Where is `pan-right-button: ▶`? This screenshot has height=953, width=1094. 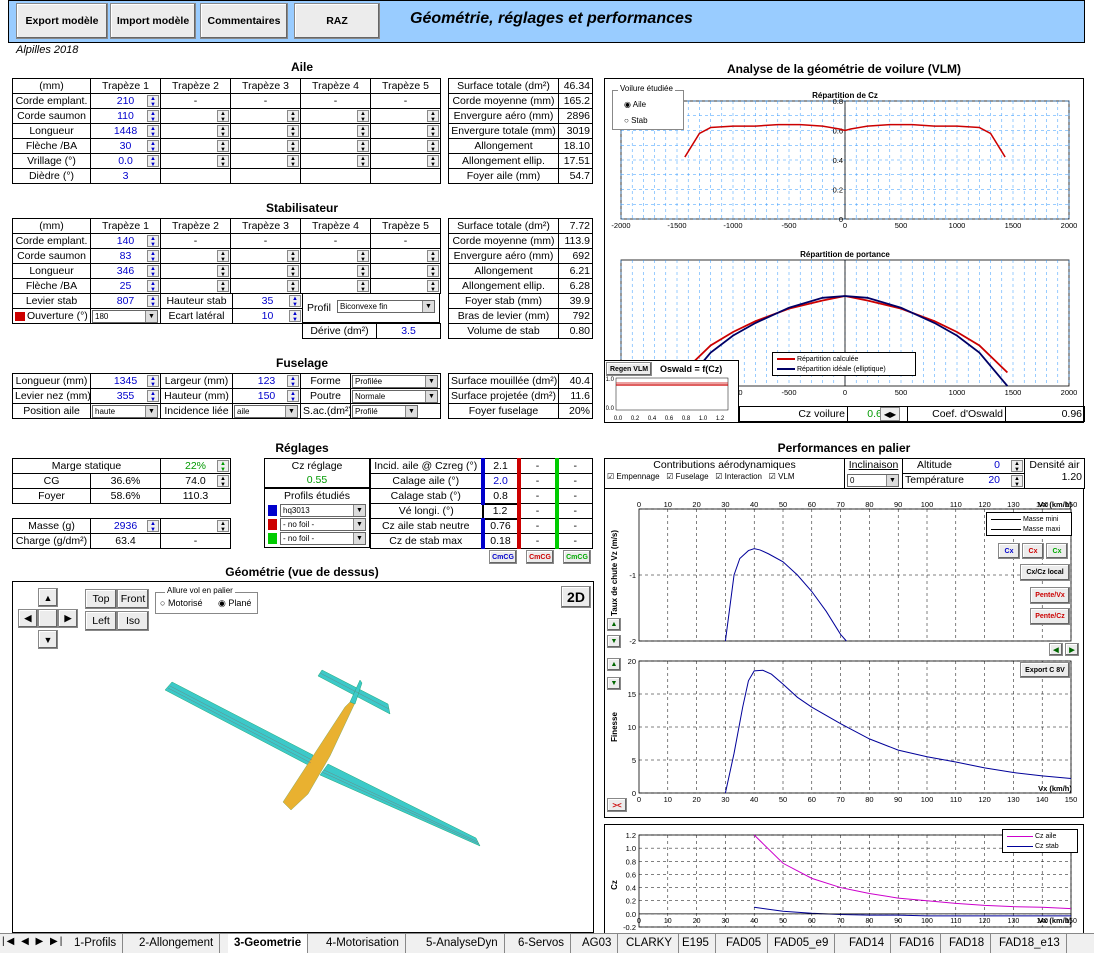
pan-right-button: ▶ is located at coordinates (68, 618).